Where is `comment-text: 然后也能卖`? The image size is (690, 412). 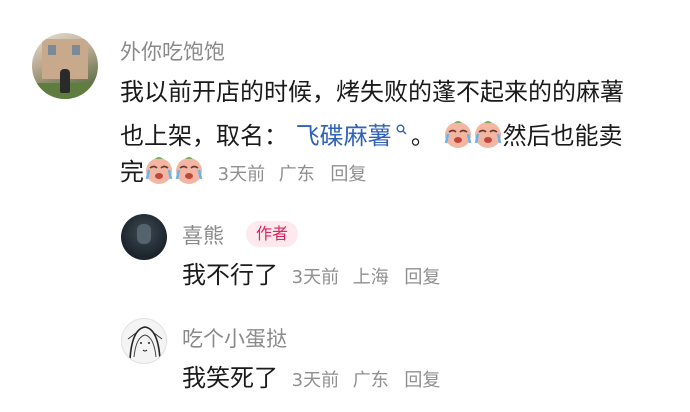
comment-text: 然后也能卖 is located at coordinates (562, 136).